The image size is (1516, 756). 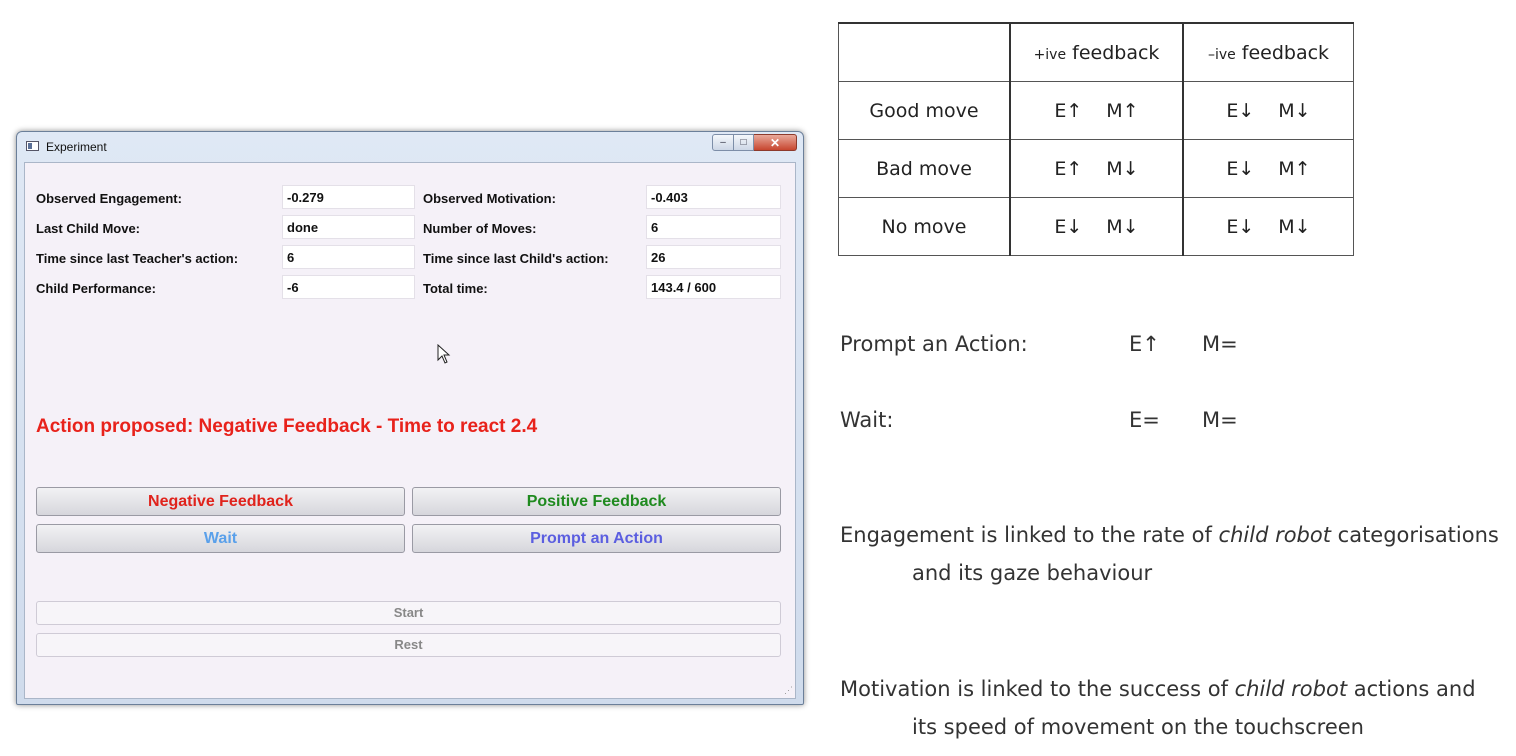 What do you see at coordinates (109, 198) in the screenshot?
I see `observed-engagement-label: Observed Engagement:` at bounding box center [109, 198].